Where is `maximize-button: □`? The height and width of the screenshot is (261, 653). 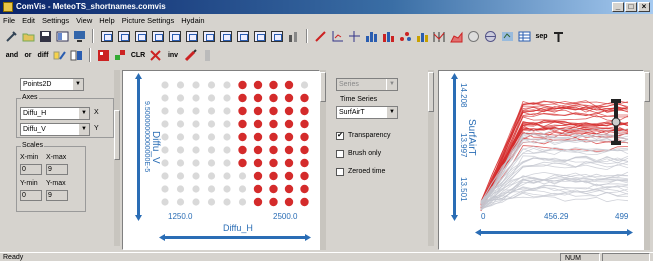
maximize-button: □ is located at coordinates (631, 7).